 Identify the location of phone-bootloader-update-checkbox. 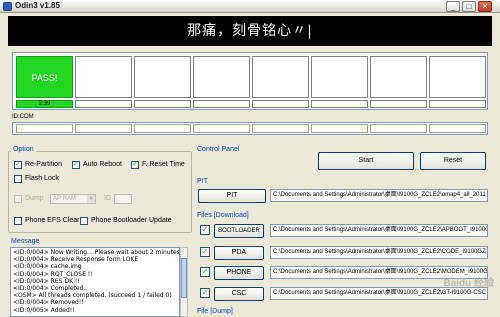
(84, 221).